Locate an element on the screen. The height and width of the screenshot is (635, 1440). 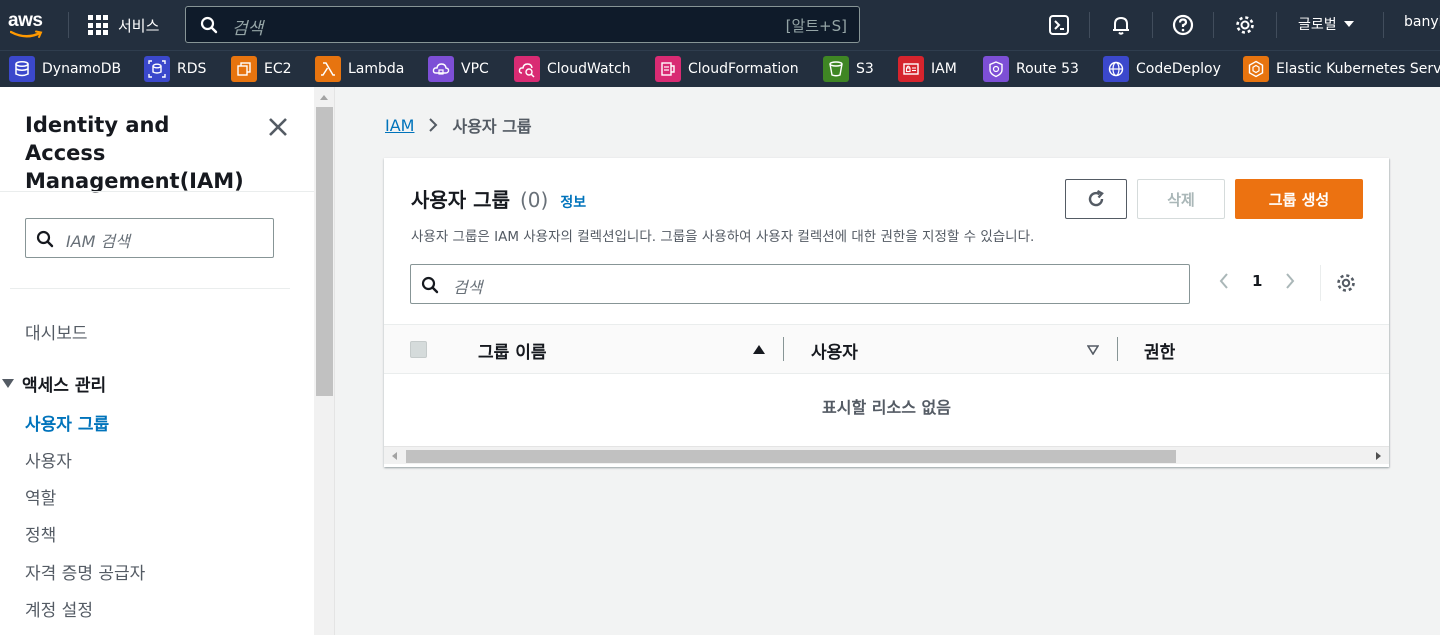
fav-rds: RDS is located at coordinates (175, 69).